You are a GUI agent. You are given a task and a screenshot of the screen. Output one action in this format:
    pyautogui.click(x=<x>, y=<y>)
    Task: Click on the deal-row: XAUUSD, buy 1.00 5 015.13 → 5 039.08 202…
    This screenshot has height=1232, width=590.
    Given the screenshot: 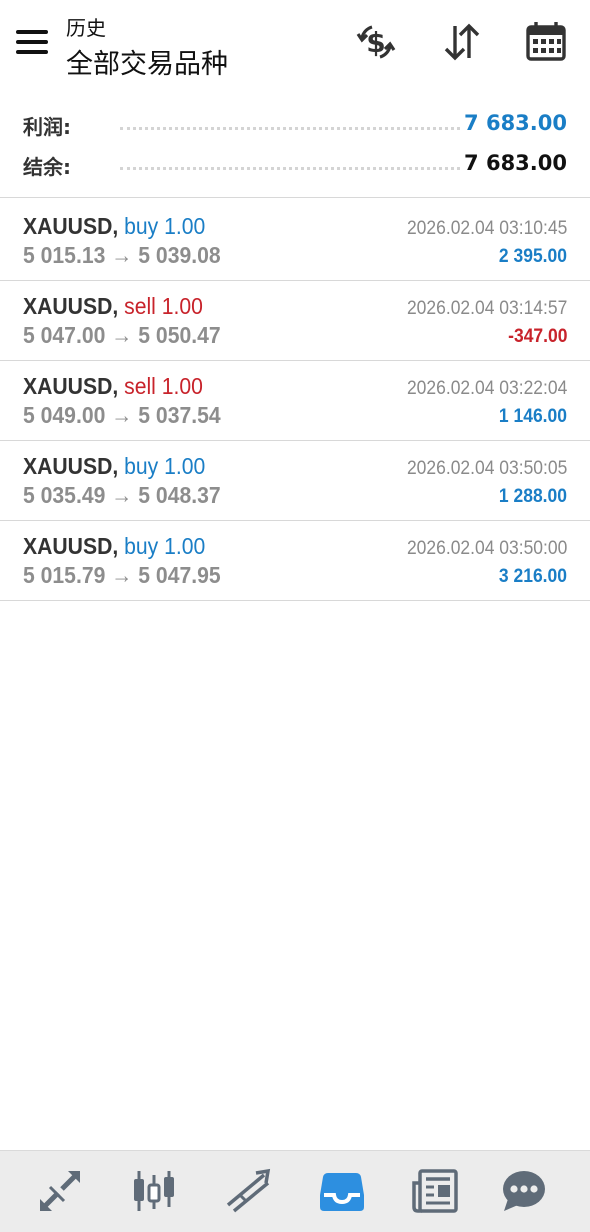 What is the action you would take?
    pyautogui.click(x=295, y=241)
    